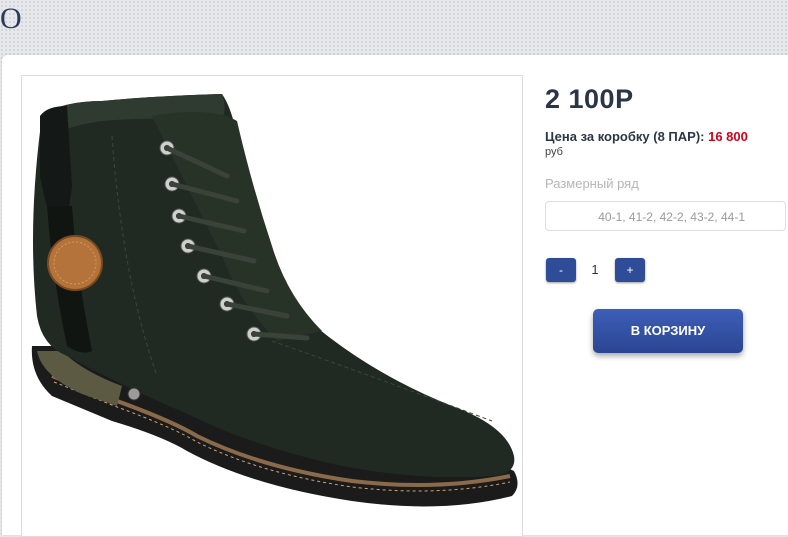 Image resolution: width=788 pixels, height=537 pixels. What do you see at coordinates (625, 136) in the screenshot?
I see `box-price-label: Цена за коробку (8 ПАР):` at bounding box center [625, 136].